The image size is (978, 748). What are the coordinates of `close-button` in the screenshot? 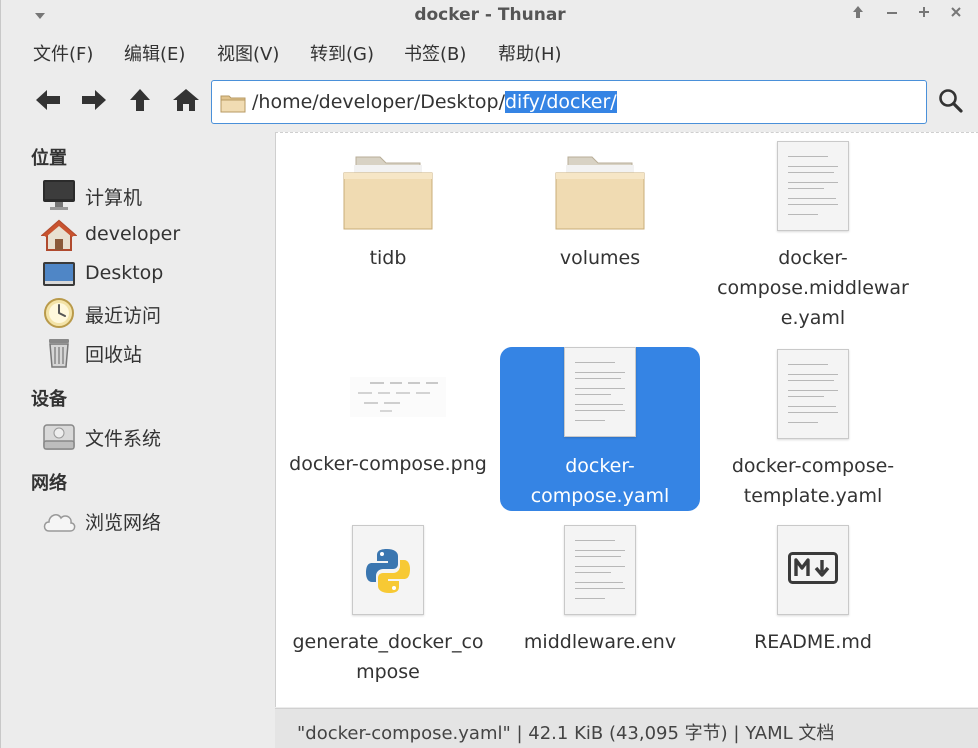 It's located at (956, 15).